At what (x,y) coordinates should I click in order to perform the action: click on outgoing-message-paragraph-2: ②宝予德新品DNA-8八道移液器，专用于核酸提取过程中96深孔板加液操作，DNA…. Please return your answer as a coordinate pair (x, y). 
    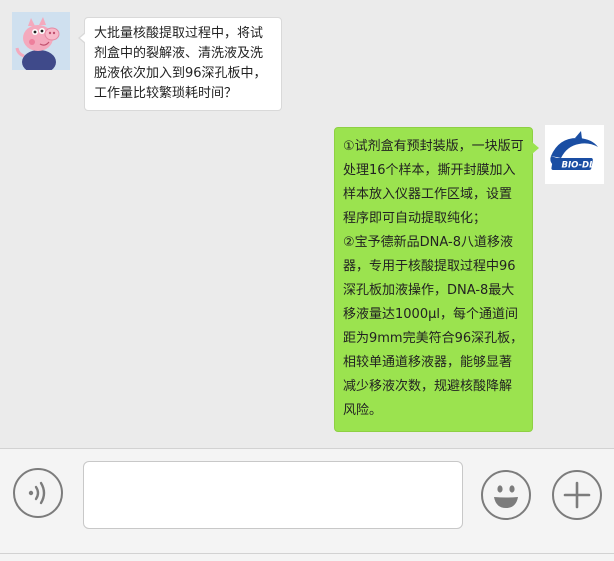
    Looking at the image, I should click on (433, 326).